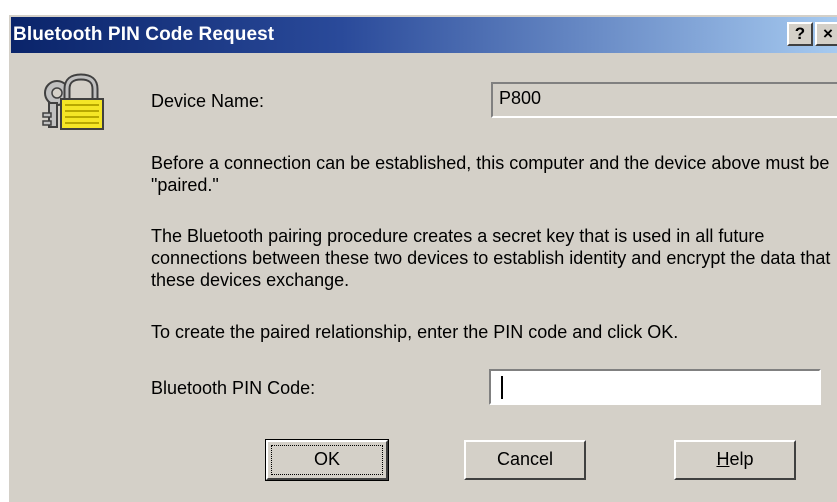 Image resolution: width=837 pixels, height=502 pixels. What do you see at coordinates (502, 387) in the screenshot?
I see `text-caret` at bounding box center [502, 387].